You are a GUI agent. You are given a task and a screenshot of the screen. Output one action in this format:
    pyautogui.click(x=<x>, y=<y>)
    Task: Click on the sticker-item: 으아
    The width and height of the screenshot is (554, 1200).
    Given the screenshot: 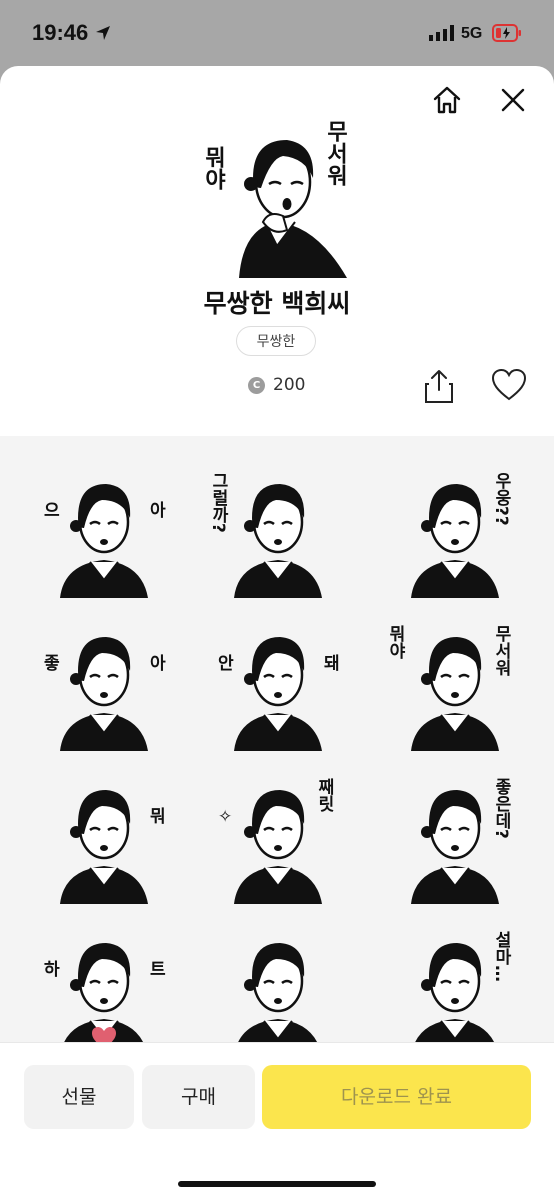 What is the action you would take?
    pyautogui.click(x=103, y=533)
    